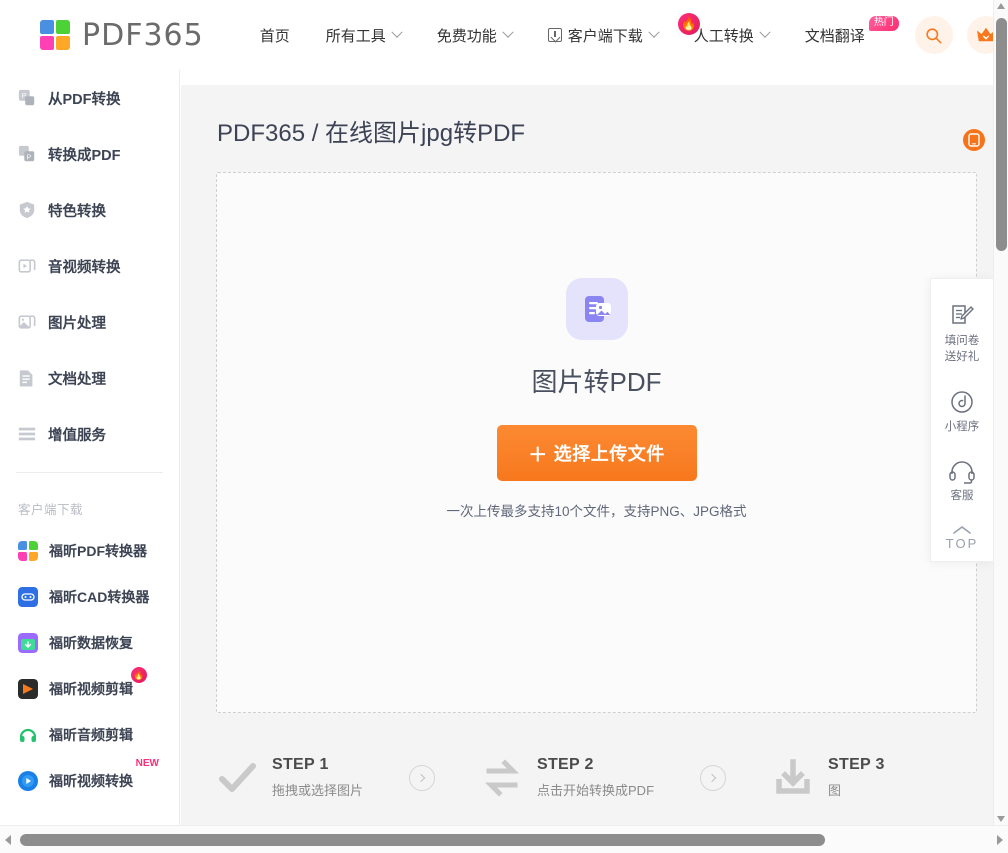 This screenshot has height=853, width=1008. What do you see at coordinates (596, 309) in the screenshot?
I see `image-to-pdf-icon` at bounding box center [596, 309].